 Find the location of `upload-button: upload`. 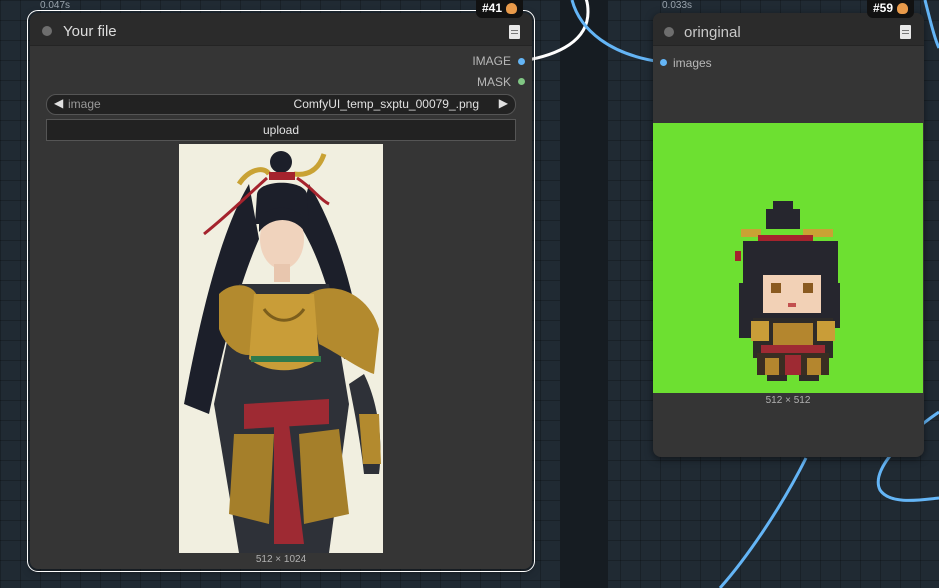

upload-button: upload is located at coordinates (281, 130).